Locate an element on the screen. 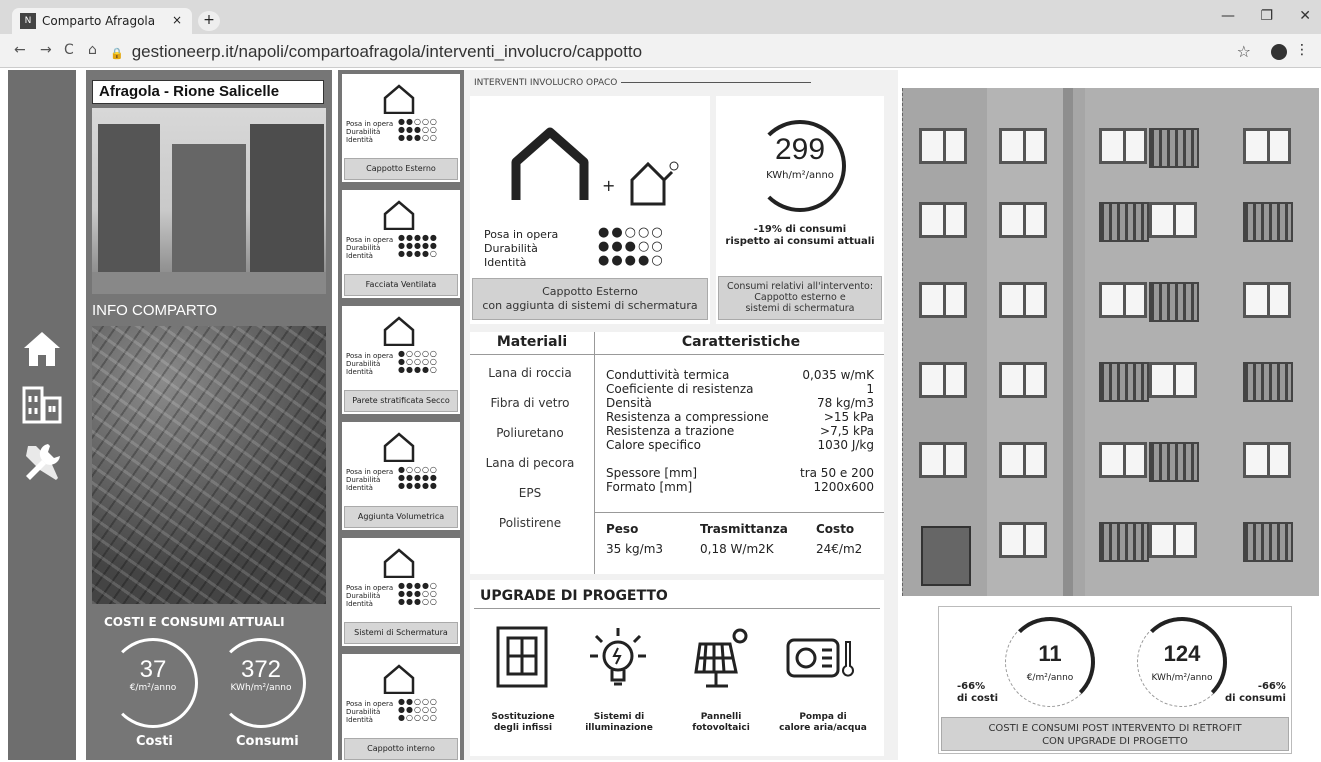  intervention-consumption-unit: KWh/m²/anno is located at coordinates (800, 175).